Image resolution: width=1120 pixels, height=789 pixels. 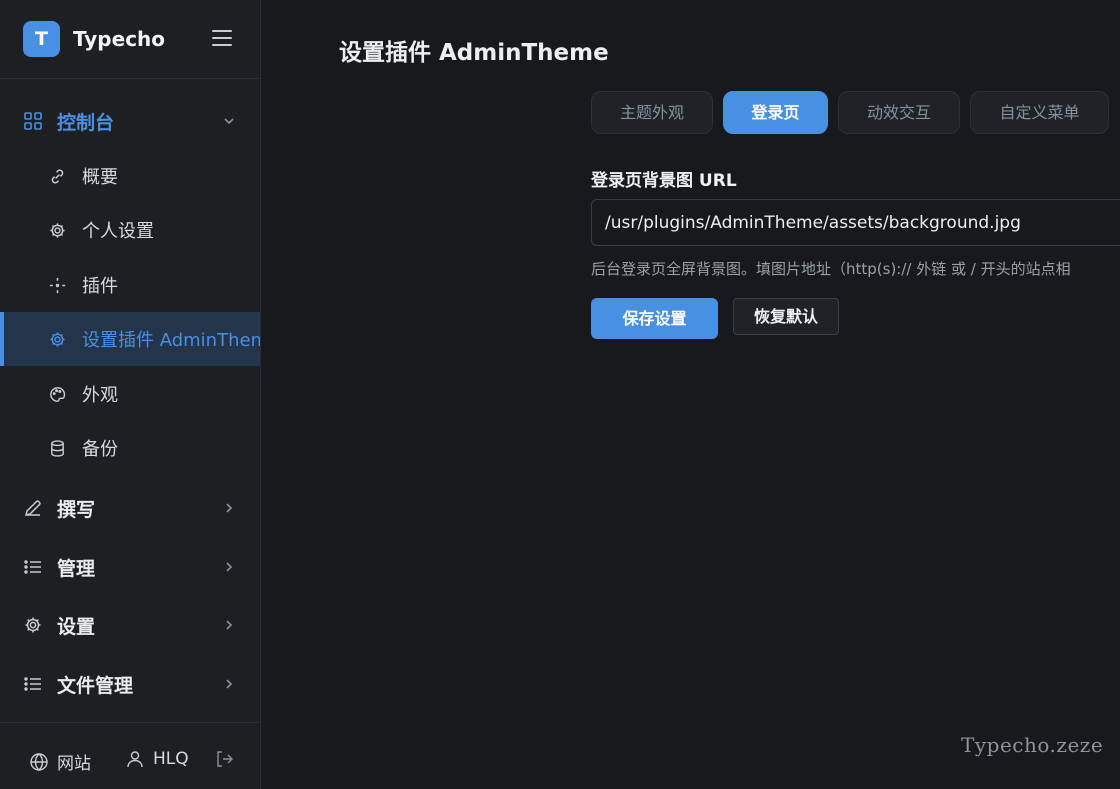 I want to click on brand-logo: T, so click(x=41, y=39).